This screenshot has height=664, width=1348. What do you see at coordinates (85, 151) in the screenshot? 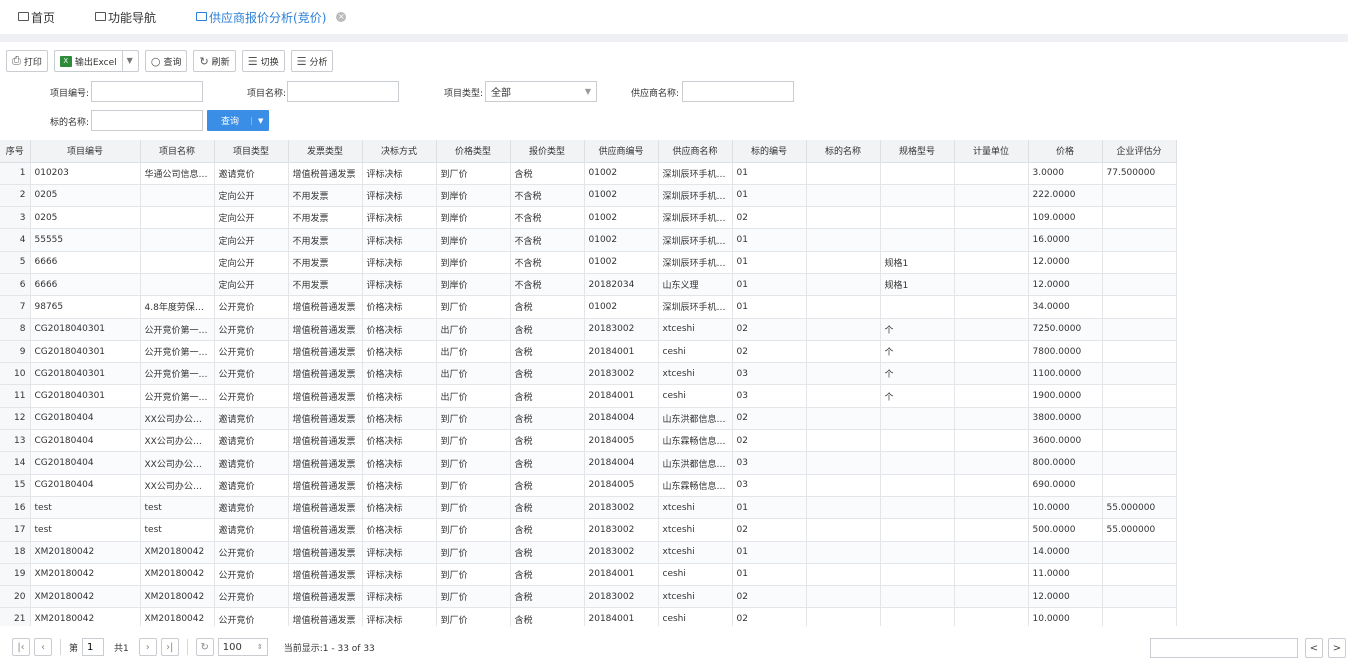
I see `column-header: 项目编号` at bounding box center [85, 151].